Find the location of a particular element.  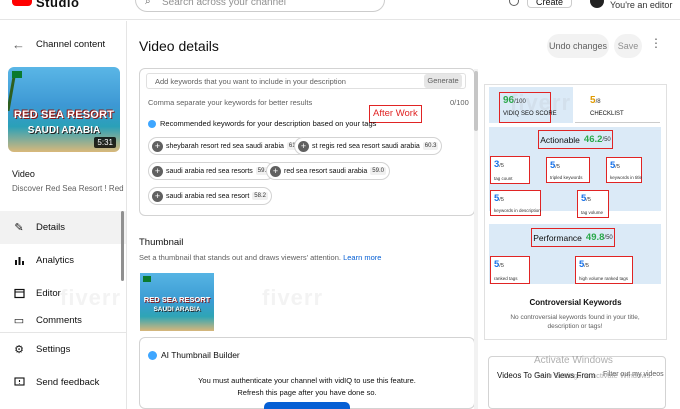

main-scrollbar-thumb is located at coordinates (476, 101).